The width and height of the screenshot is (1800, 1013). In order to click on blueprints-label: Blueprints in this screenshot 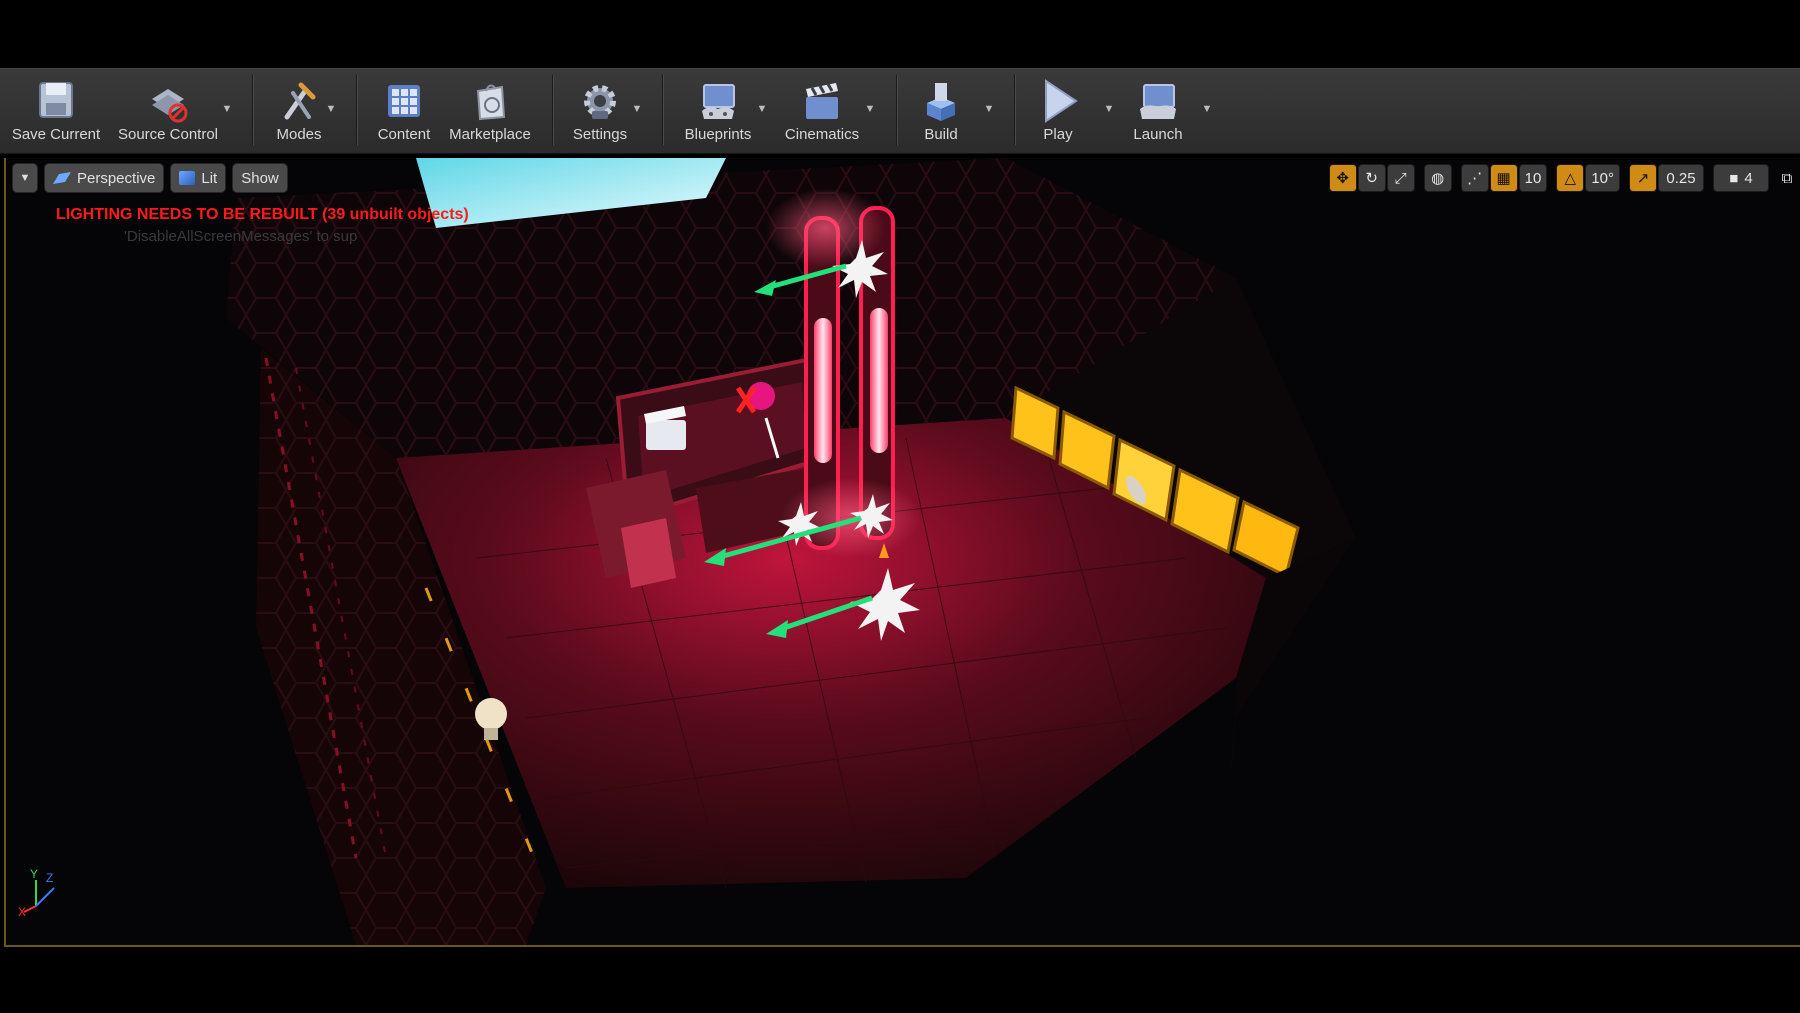, I will do `click(718, 134)`.